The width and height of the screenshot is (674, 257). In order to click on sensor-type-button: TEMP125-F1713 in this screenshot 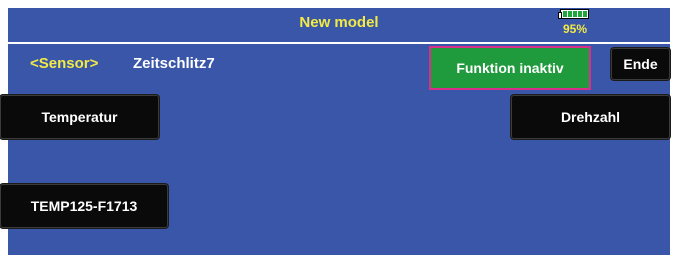, I will do `click(84, 206)`.